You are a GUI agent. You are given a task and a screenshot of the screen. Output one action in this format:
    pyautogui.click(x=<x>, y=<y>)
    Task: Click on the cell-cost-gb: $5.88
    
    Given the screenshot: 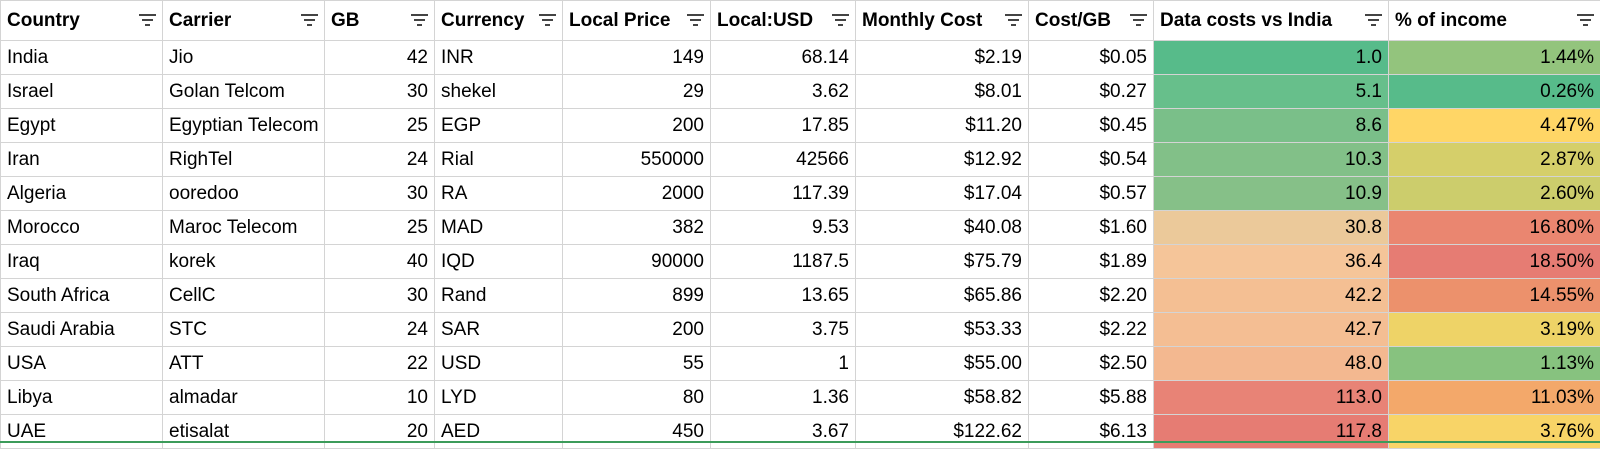 What is the action you would take?
    pyautogui.click(x=1091, y=397)
    